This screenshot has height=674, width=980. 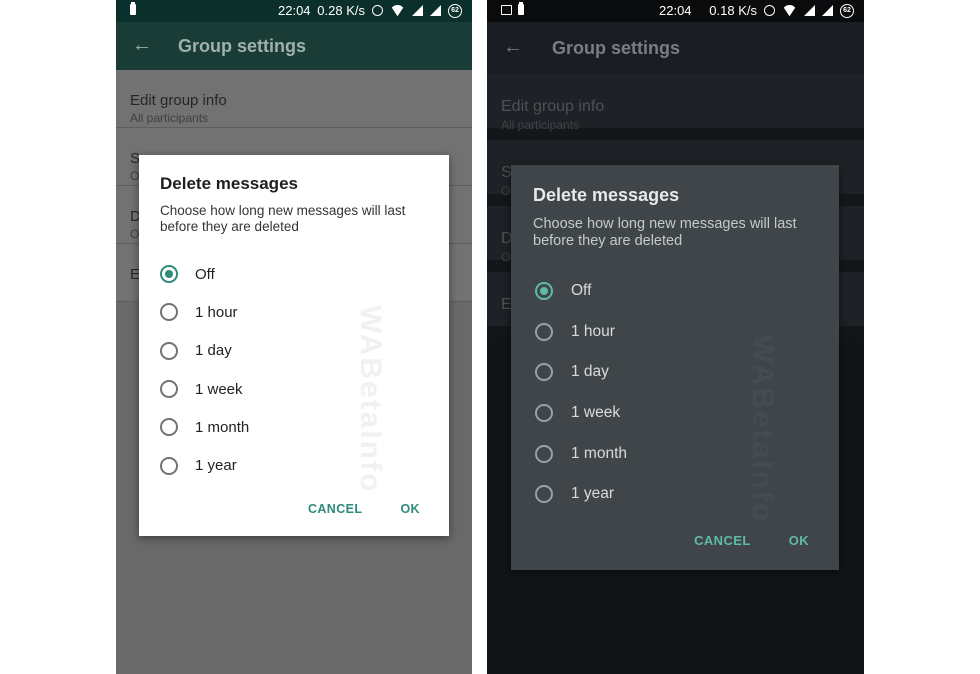 What do you see at coordinates (733, 10) in the screenshot?
I see `network-speed: 0.18 K/s` at bounding box center [733, 10].